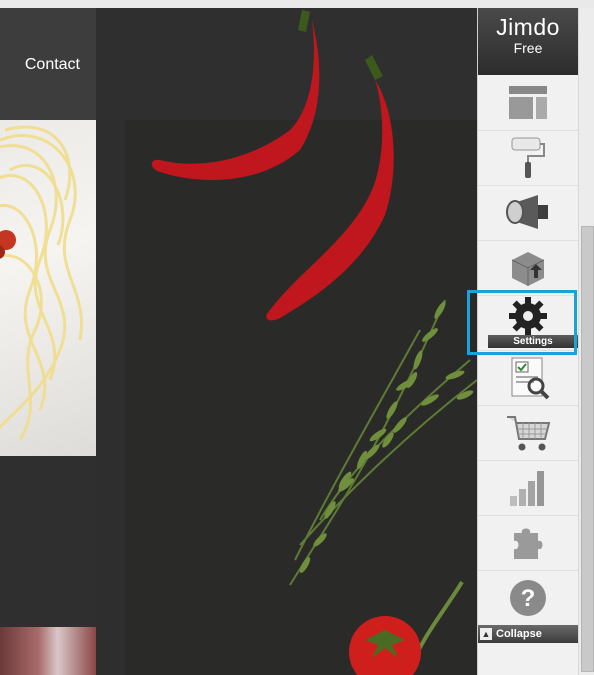 Image resolution: width=594 pixels, height=675 pixels. Describe the element at coordinates (48, 651) in the screenshot. I see `second-dish-image` at that location.